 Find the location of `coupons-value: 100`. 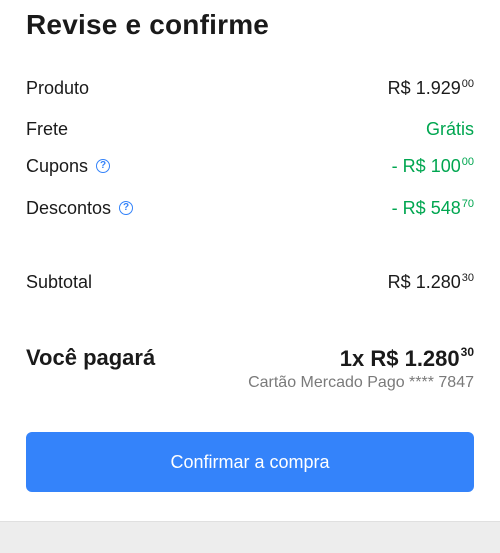

coupons-value: 100 is located at coordinates (445, 165).